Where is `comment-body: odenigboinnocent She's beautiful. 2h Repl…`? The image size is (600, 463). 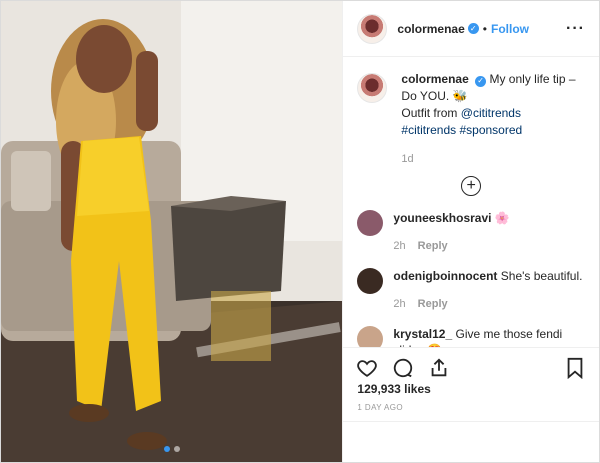
comment-body: odenigboinnocent She's beautiful. 2h Repl… is located at coordinates (487, 290).